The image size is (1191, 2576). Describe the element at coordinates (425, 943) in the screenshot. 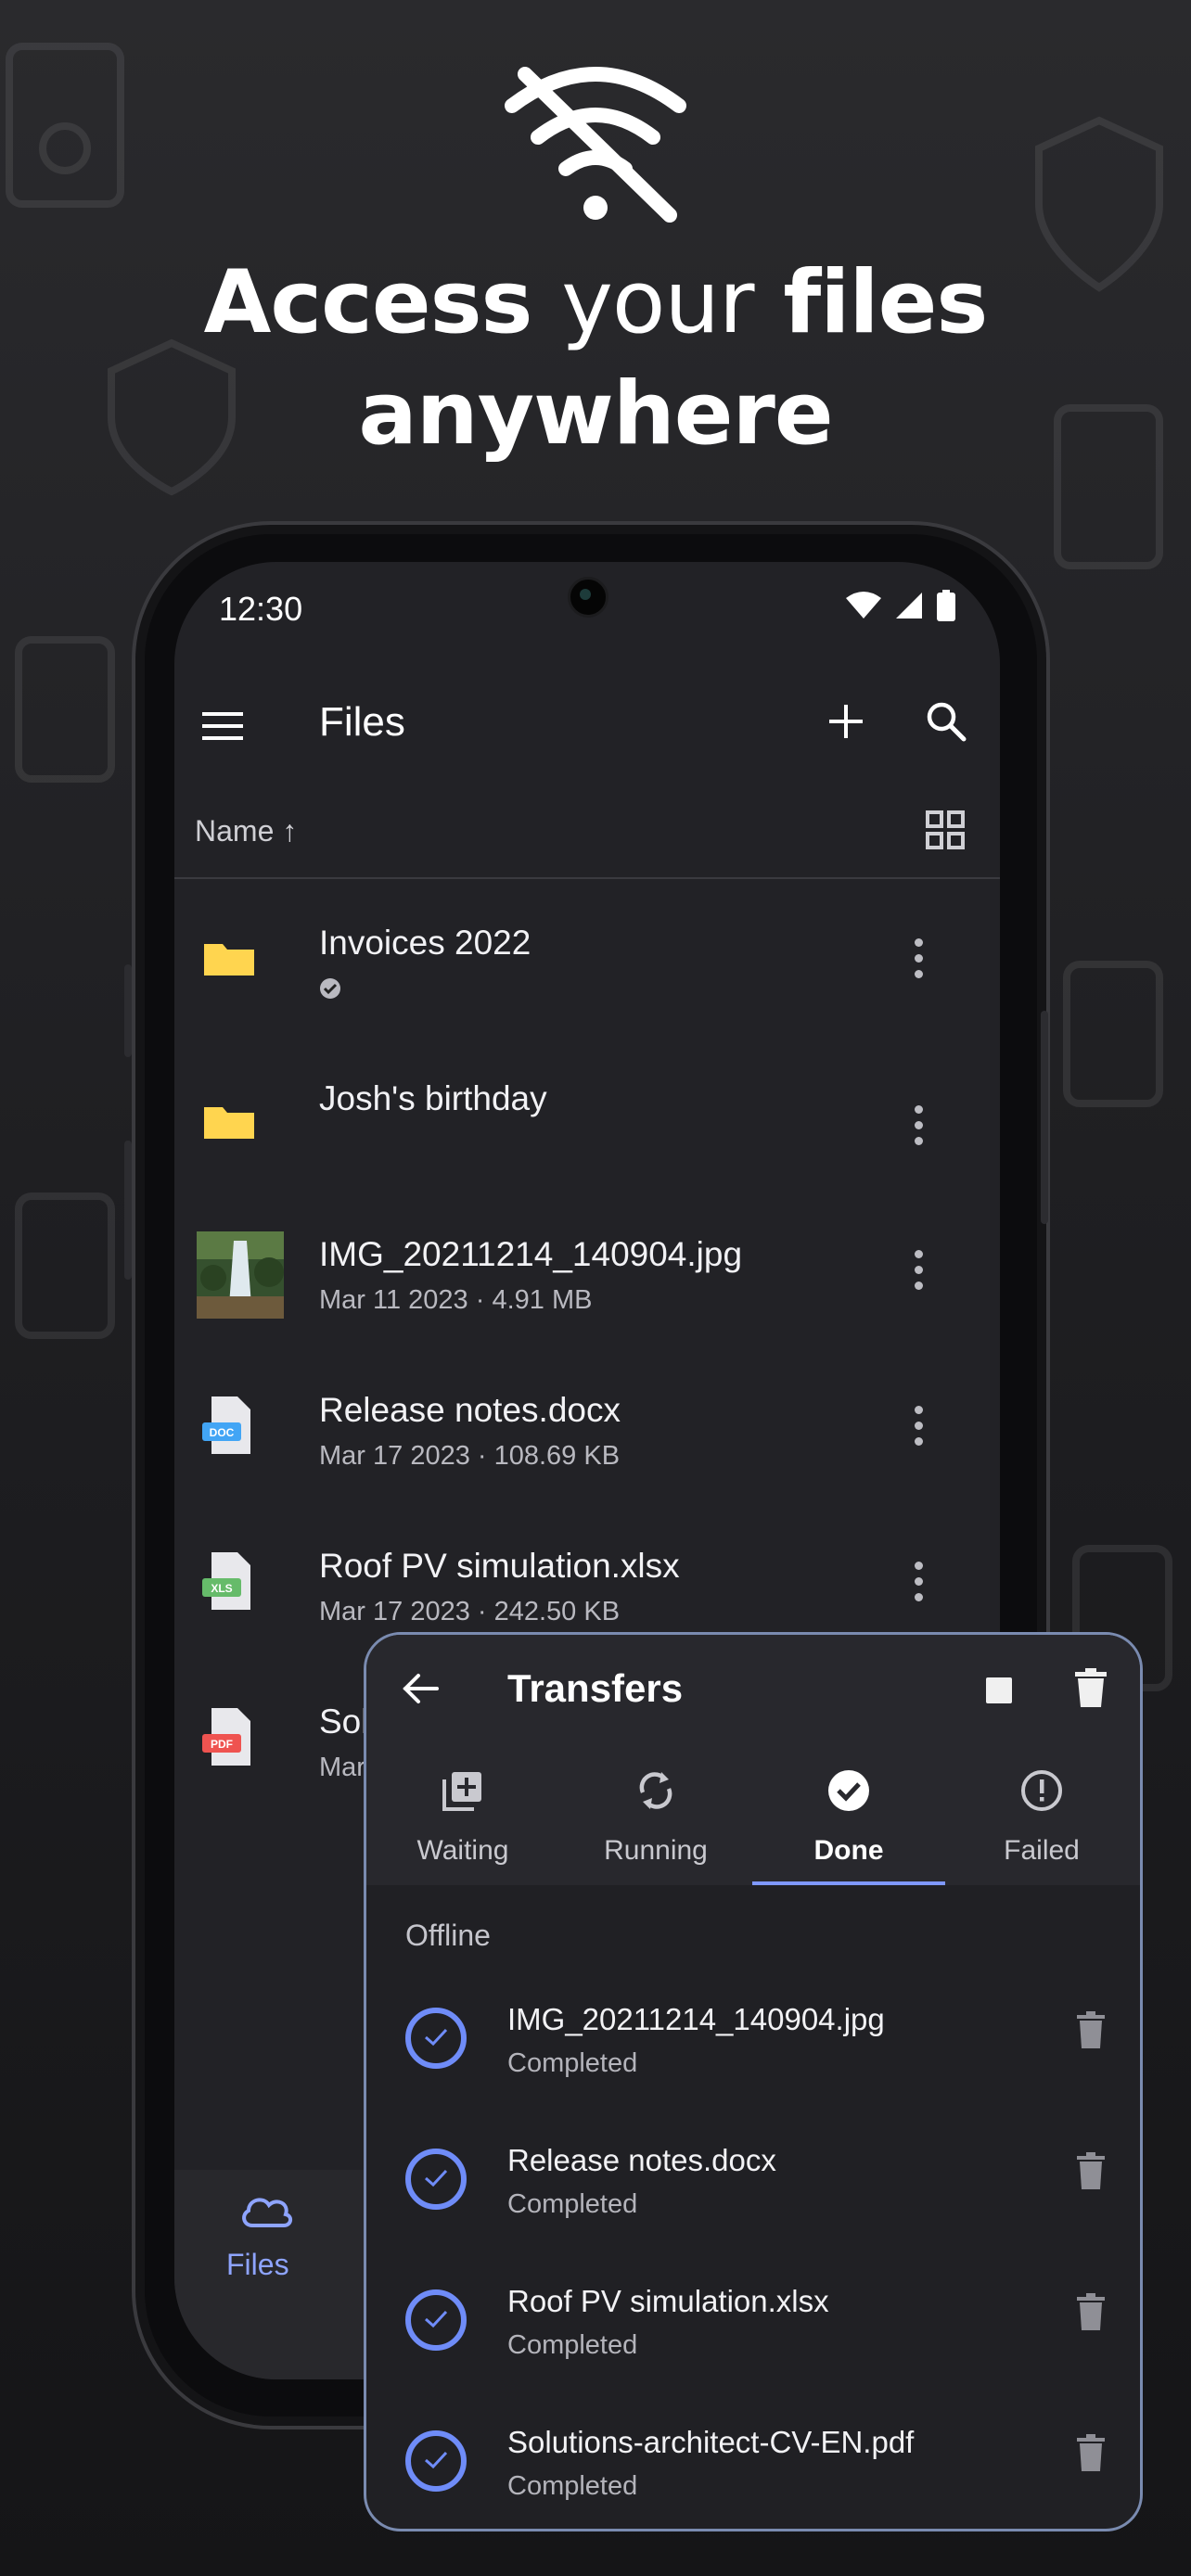

I see `file-name: Invoices 2022` at that location.